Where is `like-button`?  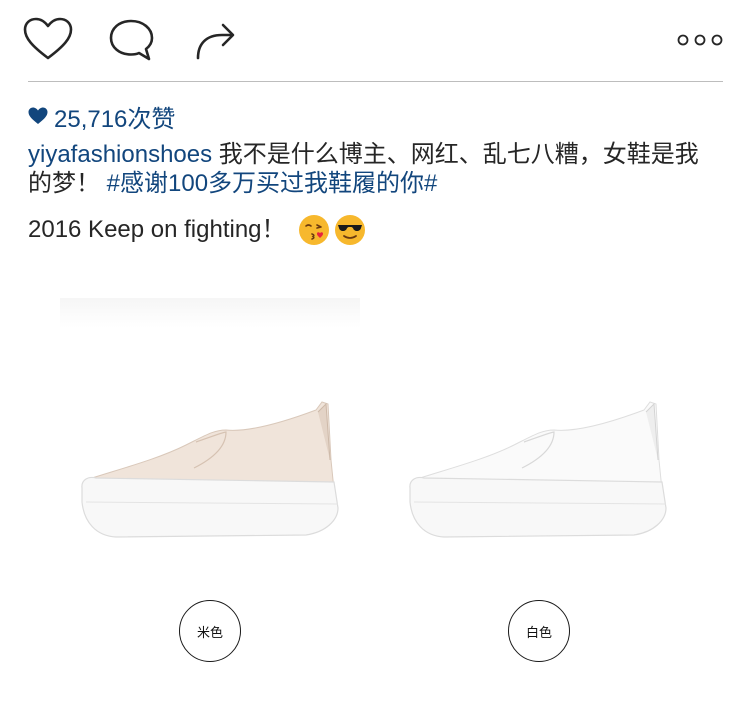 like-button is located at coordinates (48, 39).